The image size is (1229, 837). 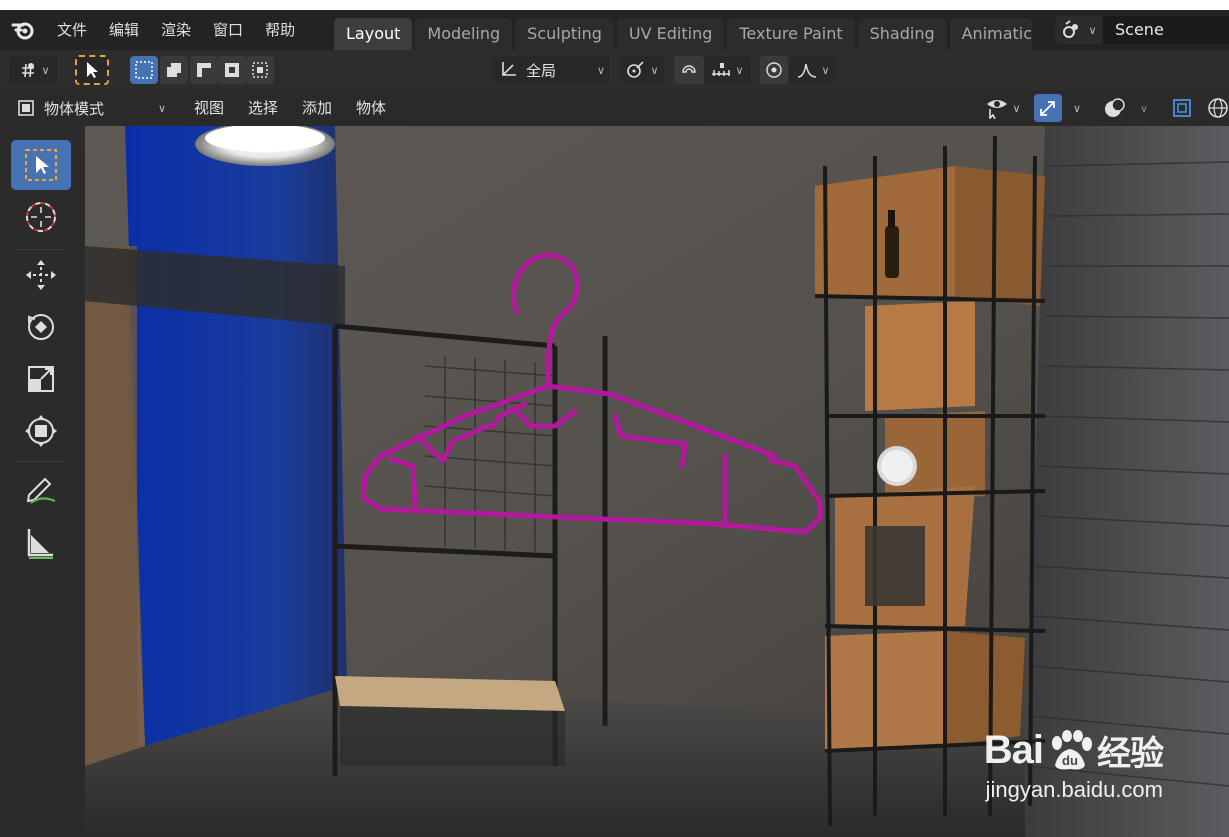 I want to click on tool-settings-button: ∨, so click(x=34, y=70).